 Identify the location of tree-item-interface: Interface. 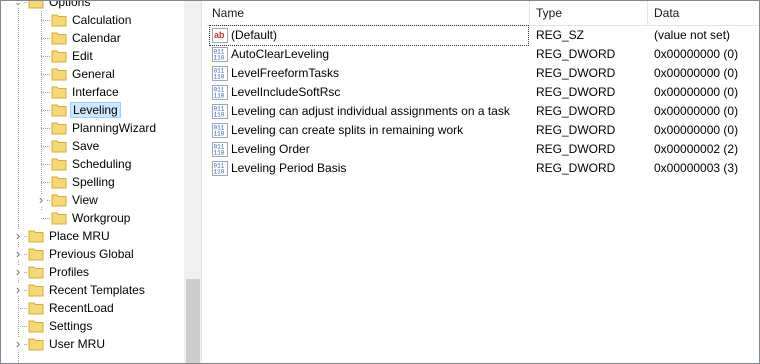
(92, 92).